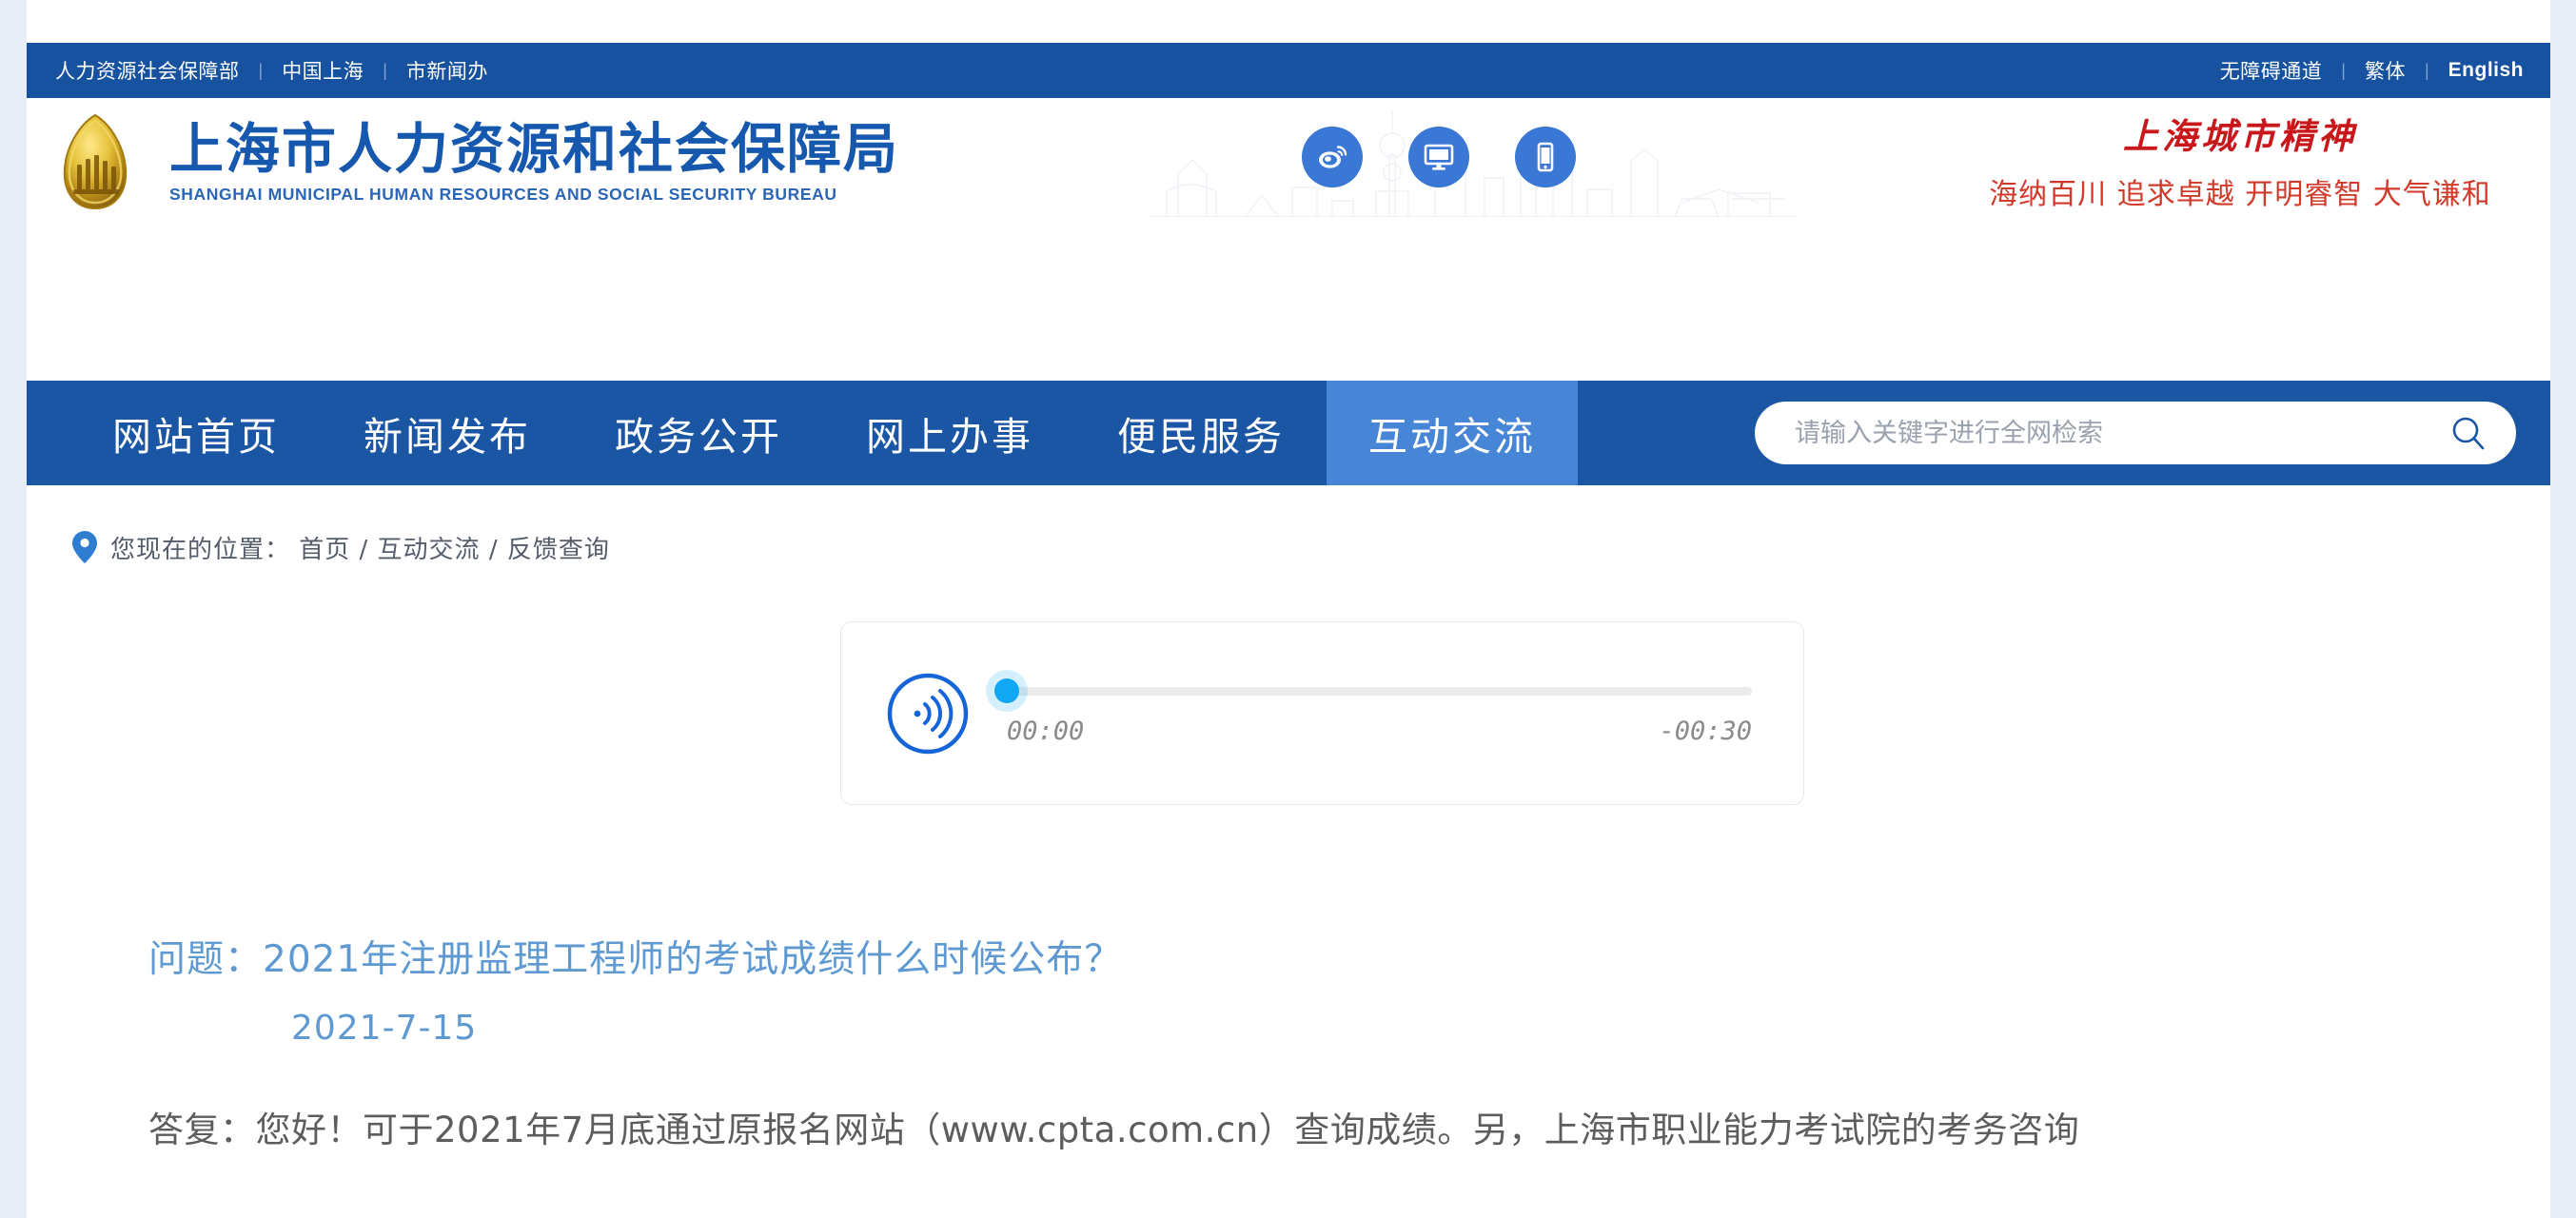 Image resolution: width=2576 pixels, height=1218 pixels. I want to click on topbar-link-accessibility: 无障碍通道, so click(2271, 70).